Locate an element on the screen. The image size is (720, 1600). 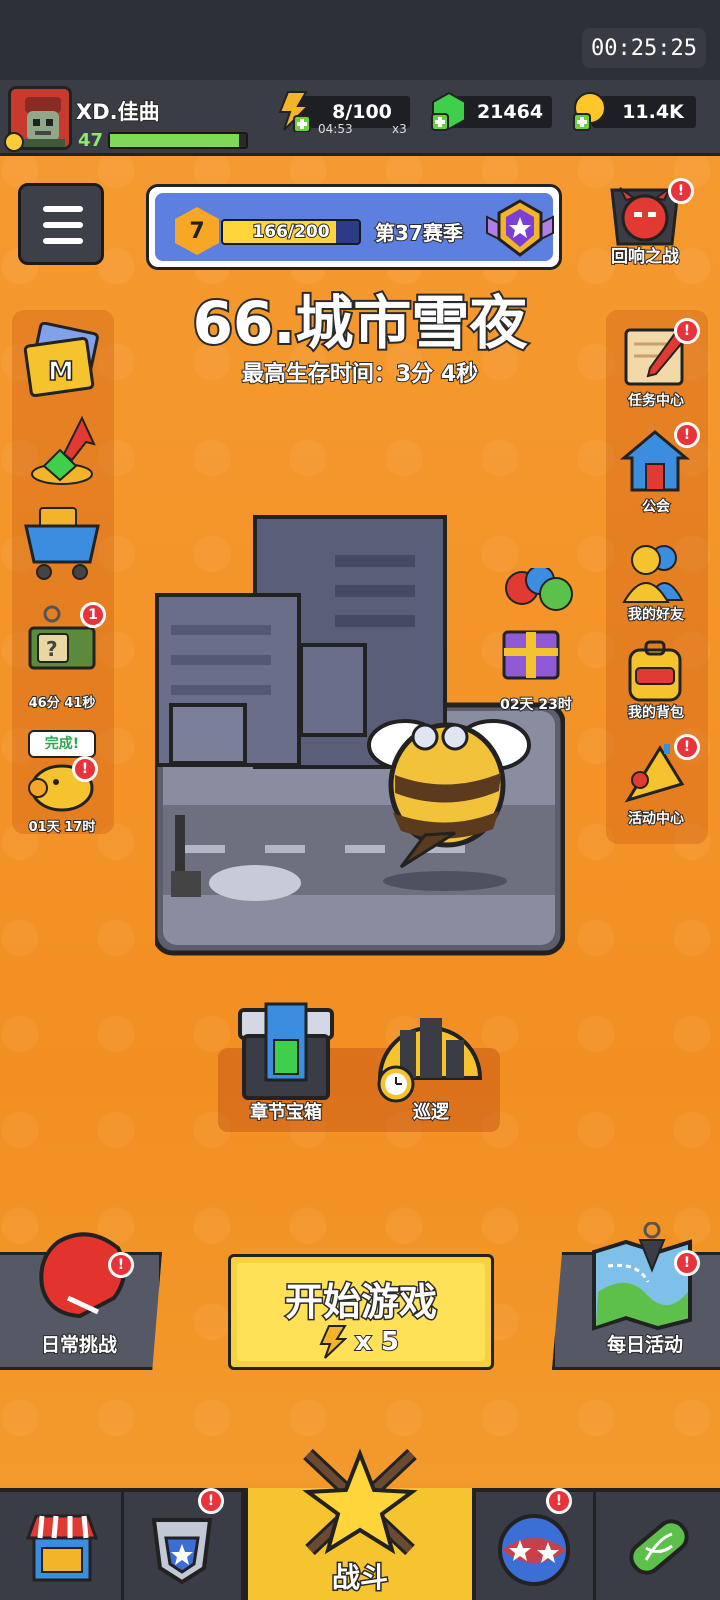
chapter-chest-label: 章节宝箱 is located at coordinates (286, 1112).